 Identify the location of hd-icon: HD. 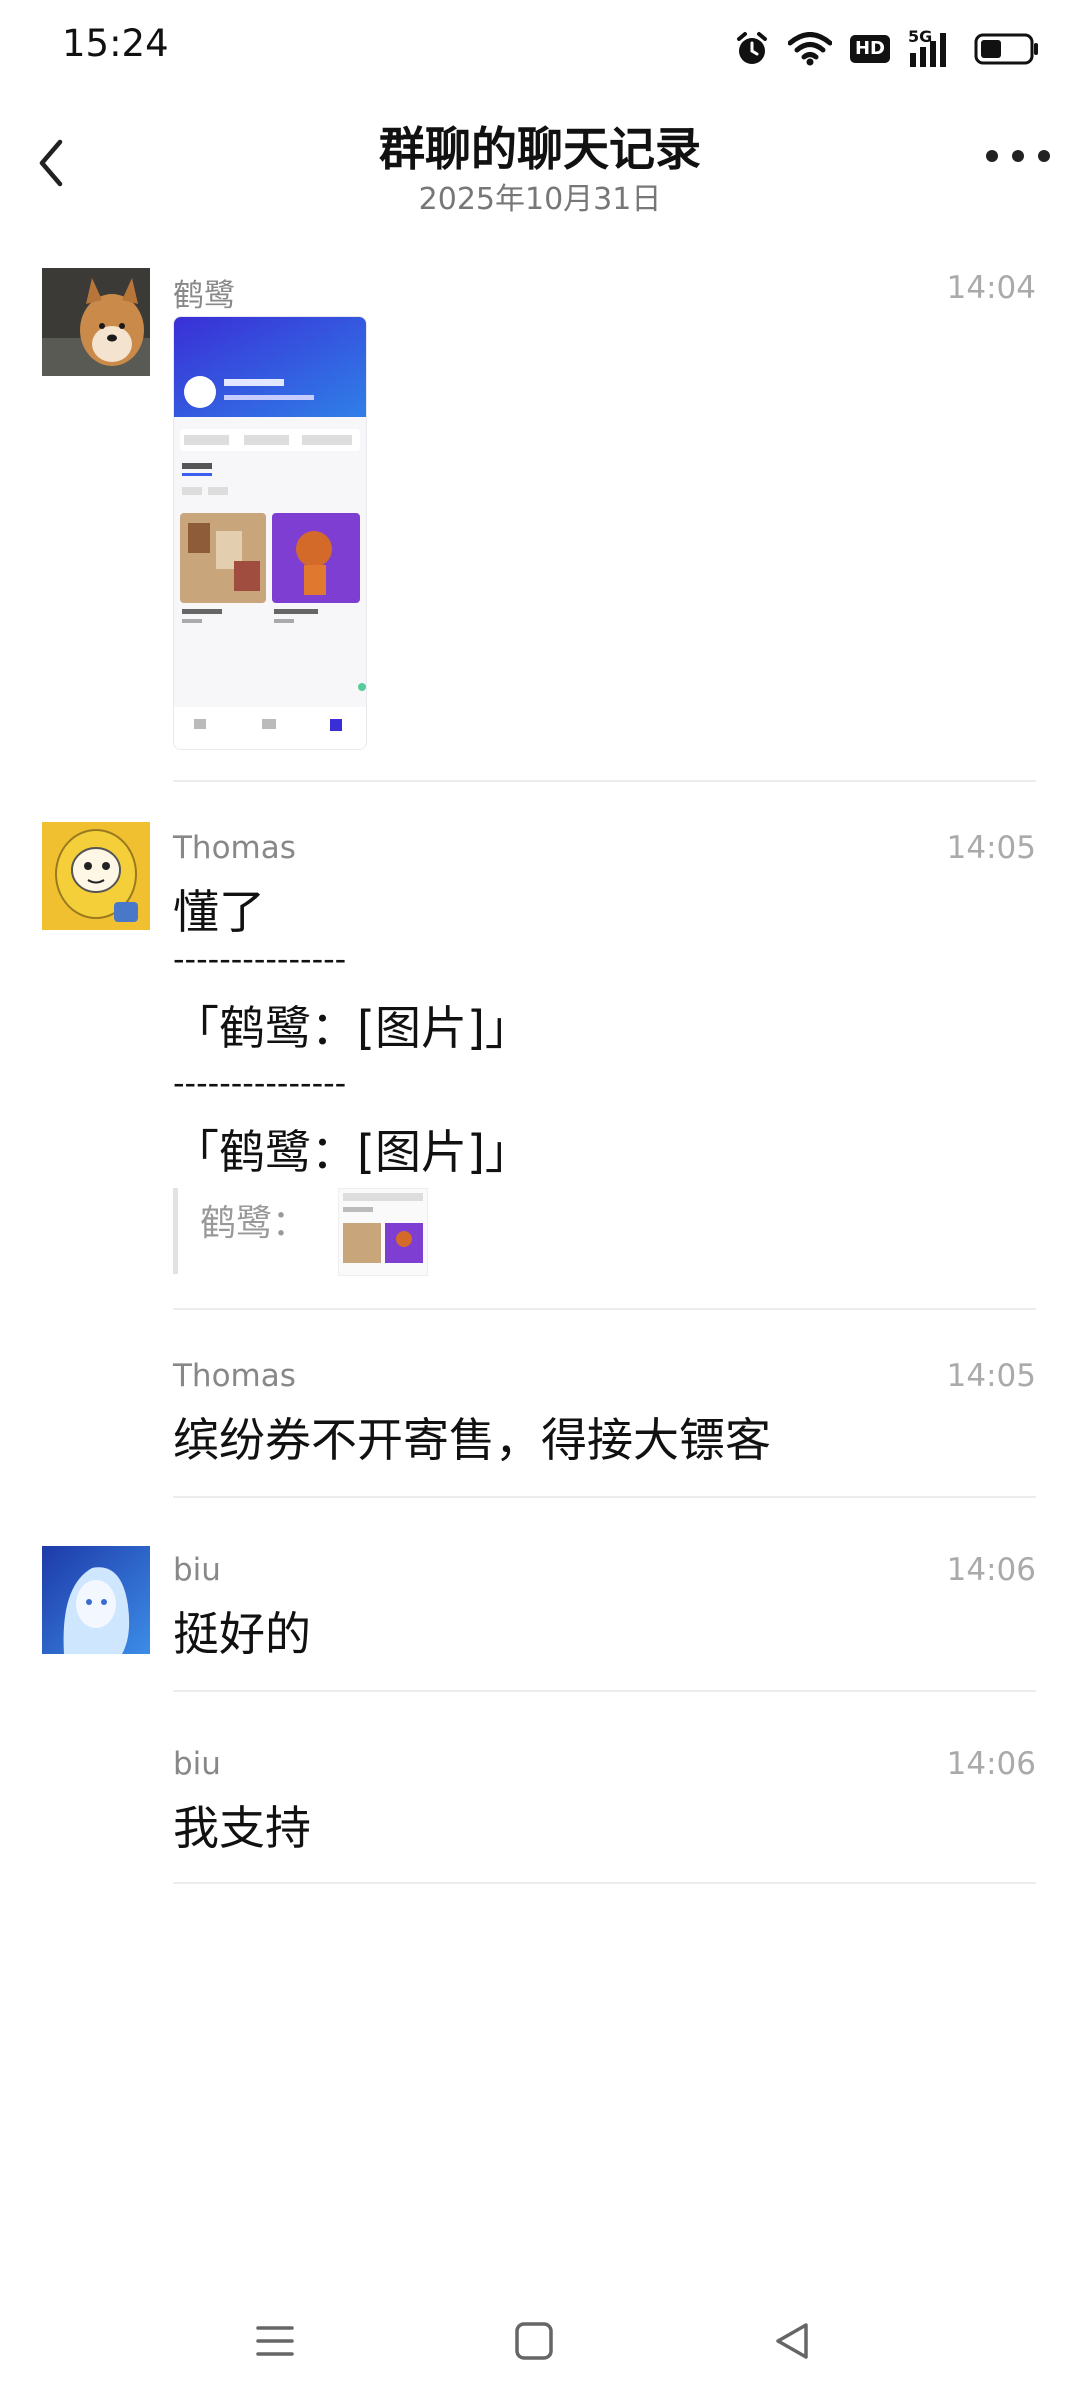
(869, 49).